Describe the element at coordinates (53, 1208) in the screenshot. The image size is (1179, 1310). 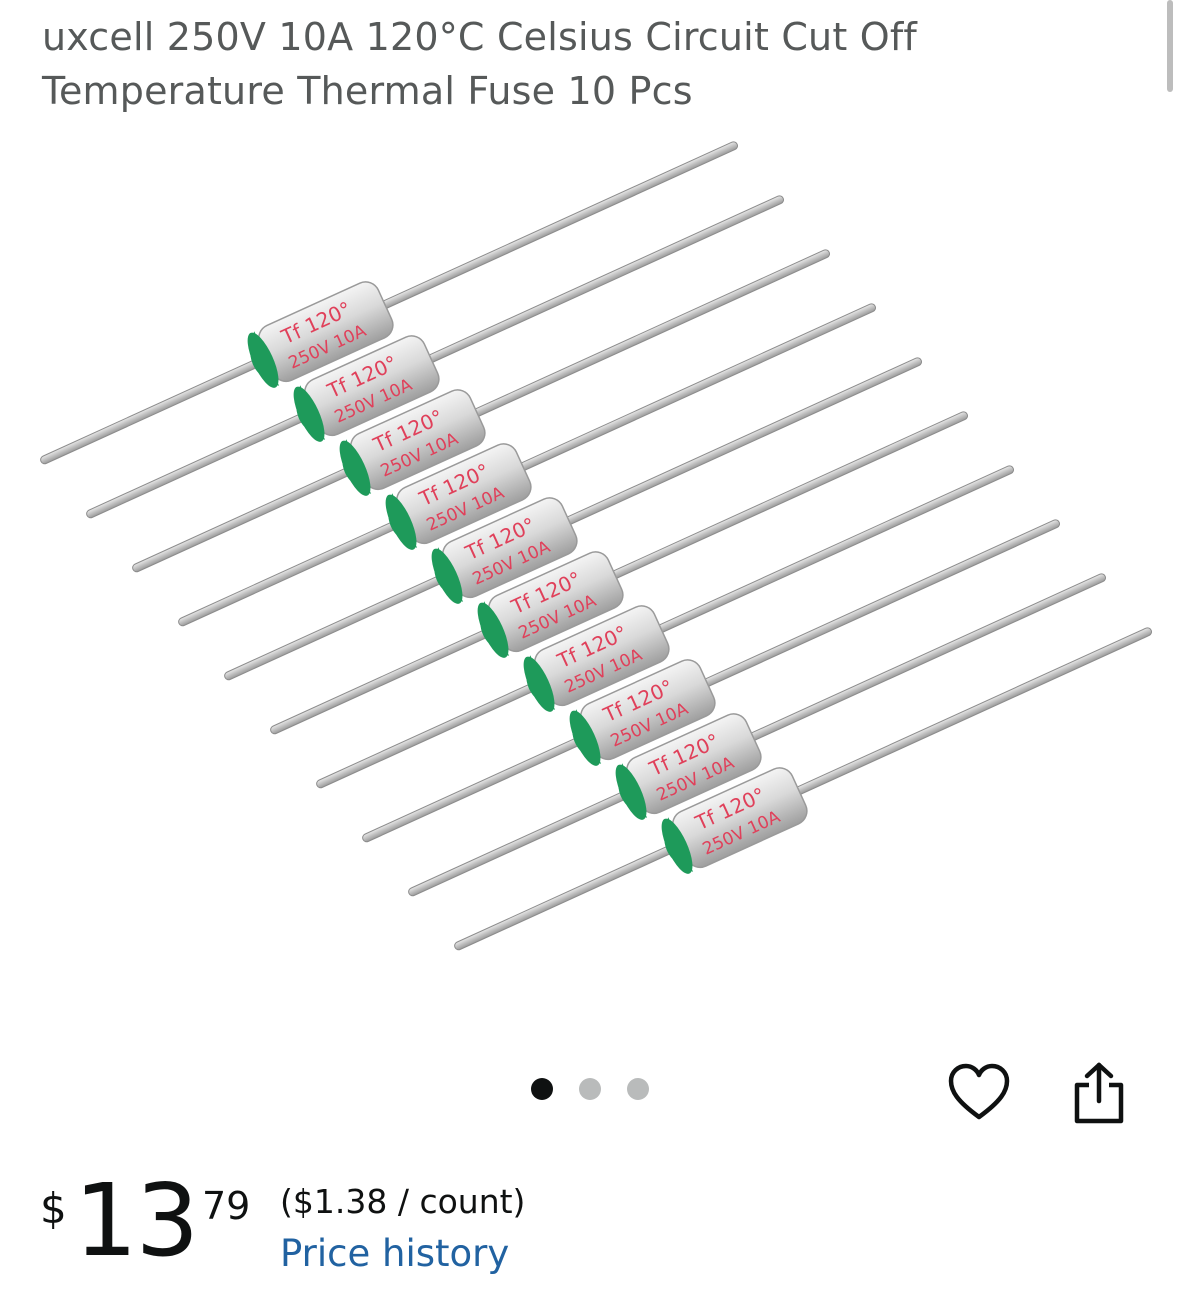
I see `price-currency-symbol: $` at that location.